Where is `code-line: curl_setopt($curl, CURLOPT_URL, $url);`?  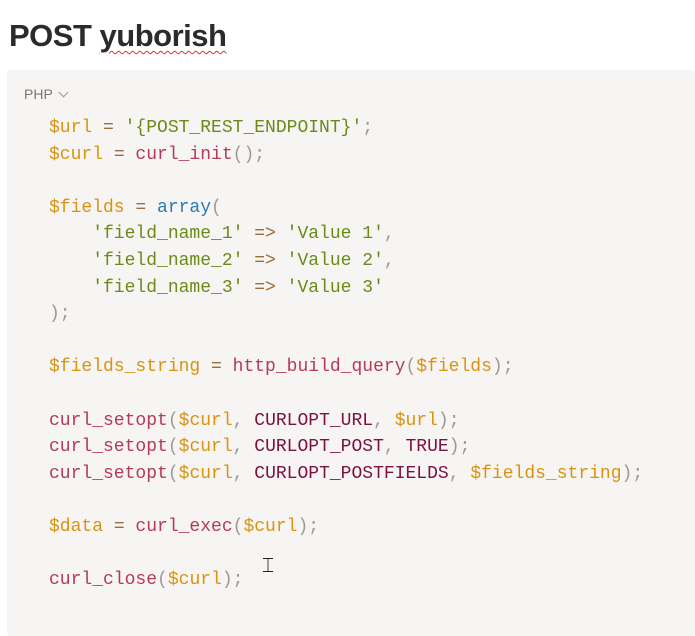
code-line: curl_setopt($curl, CURLOPT_URL, $url); is located at coordinates (346, 421).